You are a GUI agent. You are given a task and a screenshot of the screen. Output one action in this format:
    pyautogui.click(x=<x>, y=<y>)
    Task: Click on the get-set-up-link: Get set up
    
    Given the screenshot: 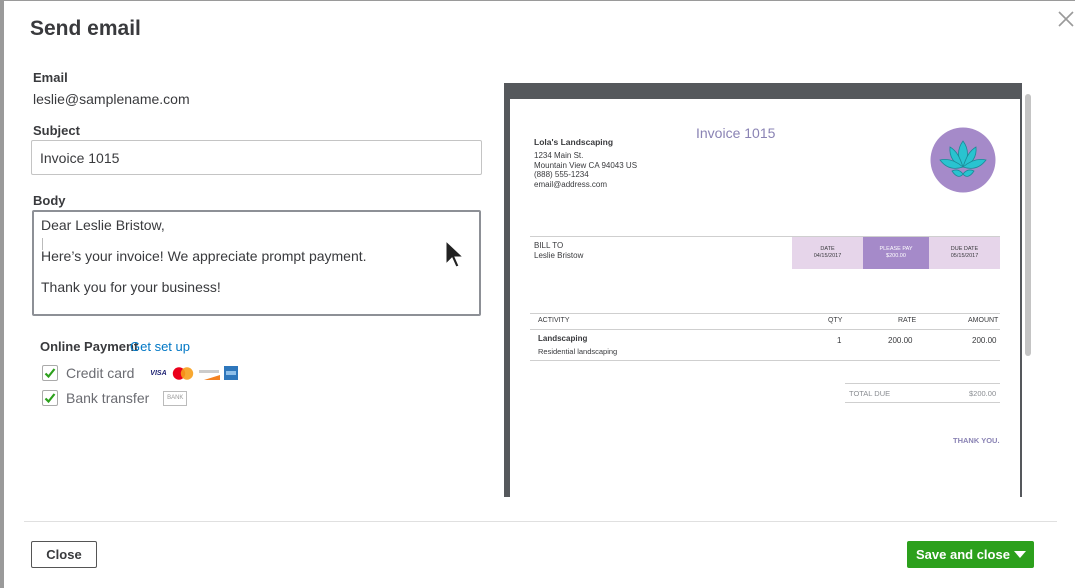 What is the action you would take?
    pyautogui.click(x=160, y=346)
    